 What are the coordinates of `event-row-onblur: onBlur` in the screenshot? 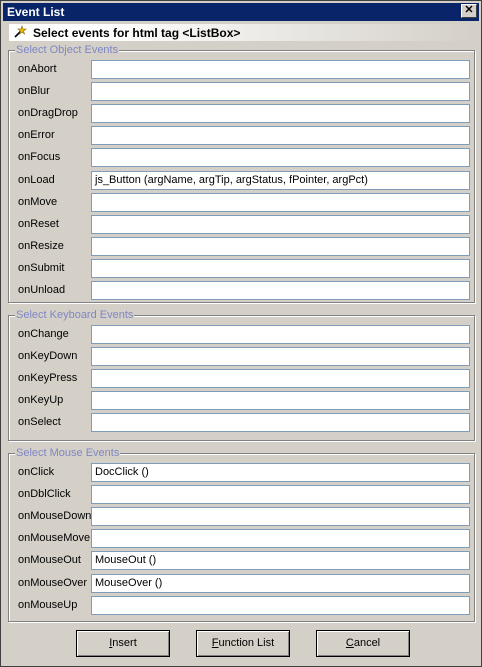 It's located at (241, 92).